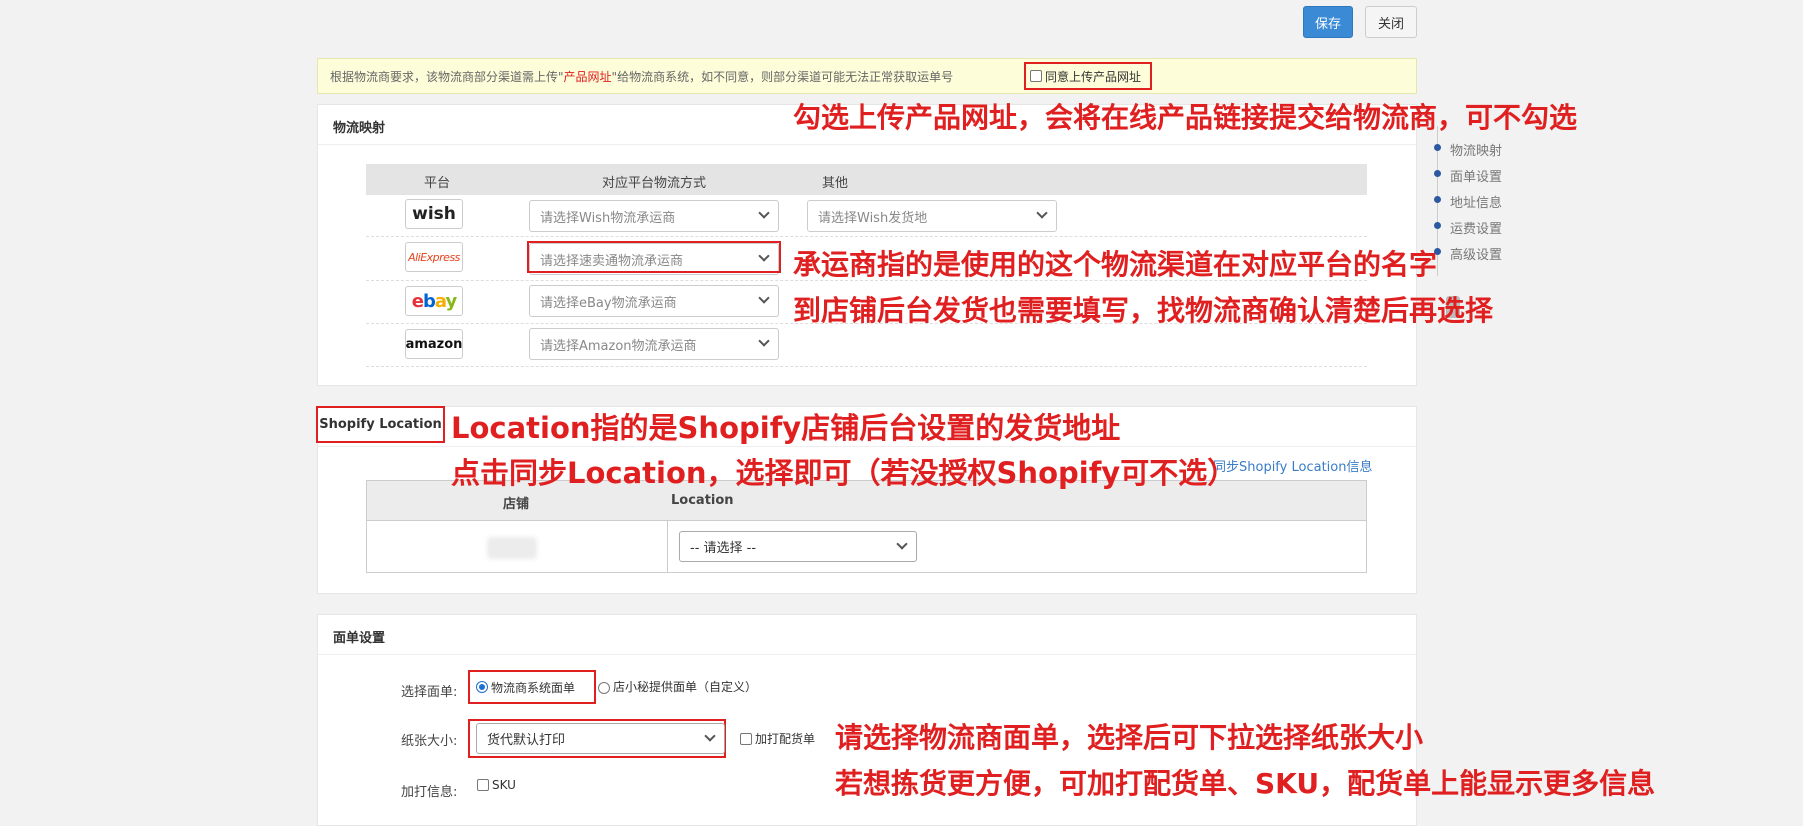 The height and width of the screenshot is (826, 1803). Describe the element at coordinates (587, 76) in the screenshot. I see `notice-highlight: 产品网址` at that location.